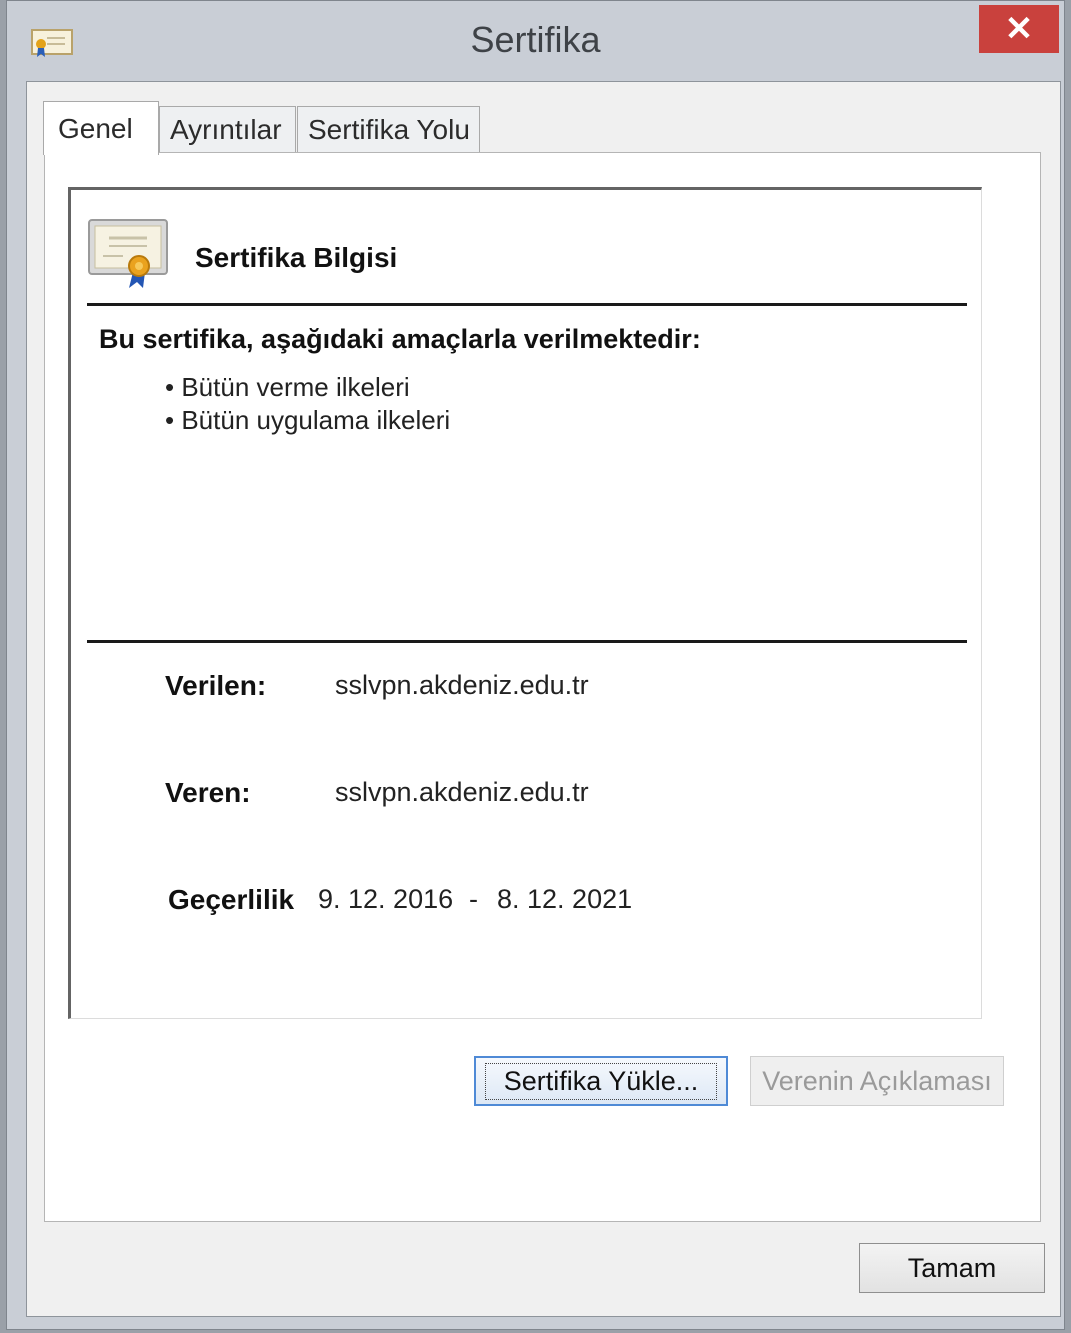  I want to click on tab-genel: Genel, so click(101, 128).